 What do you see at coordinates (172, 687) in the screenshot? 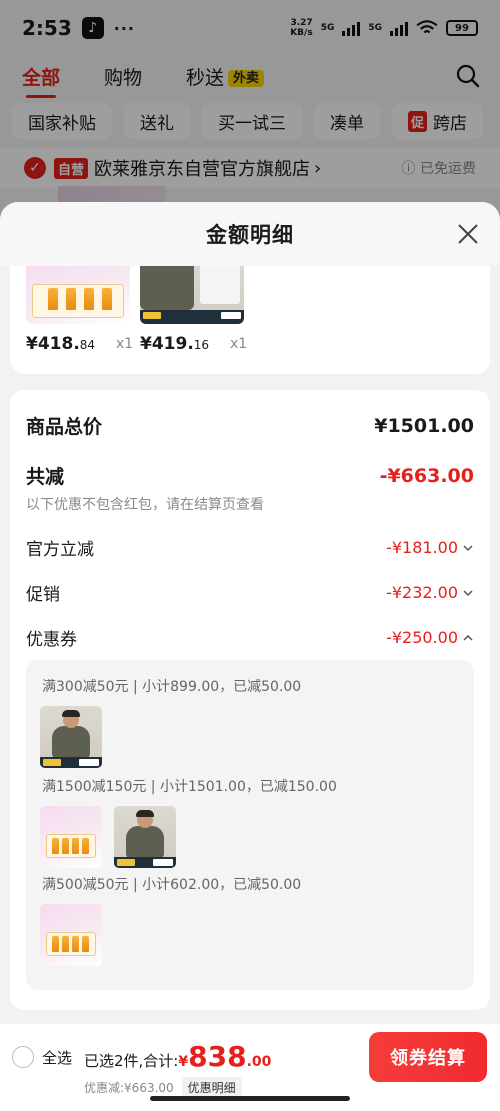
I see `coupon-rule: 满300减50元 | 小计899.00，已减50.00` at bounding box center [172, 687].